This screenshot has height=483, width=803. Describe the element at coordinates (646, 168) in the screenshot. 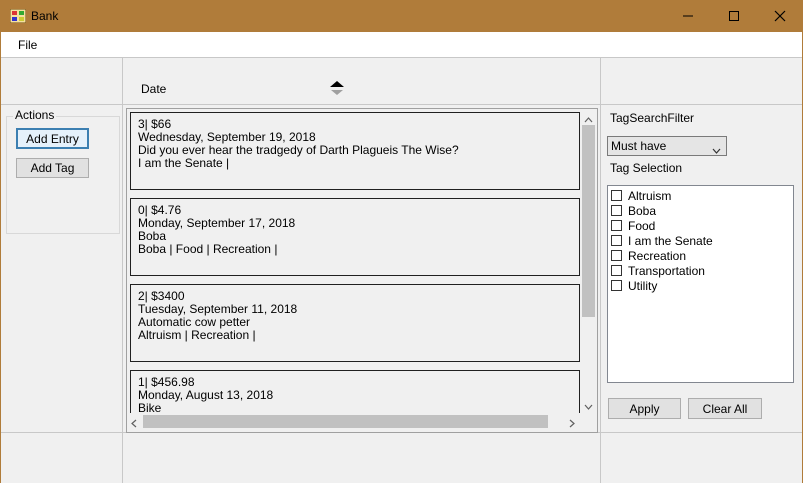

I see `tag-selection-label: Tag Selection` at that location.